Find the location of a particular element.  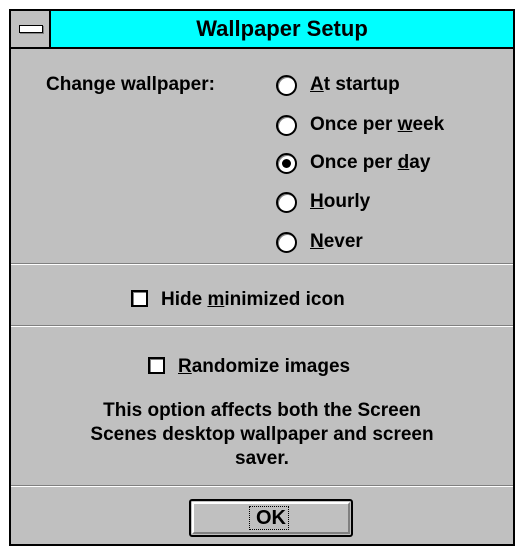

randomize-images-checkbox-row: Randomize images is located at coordinates (273, 368).